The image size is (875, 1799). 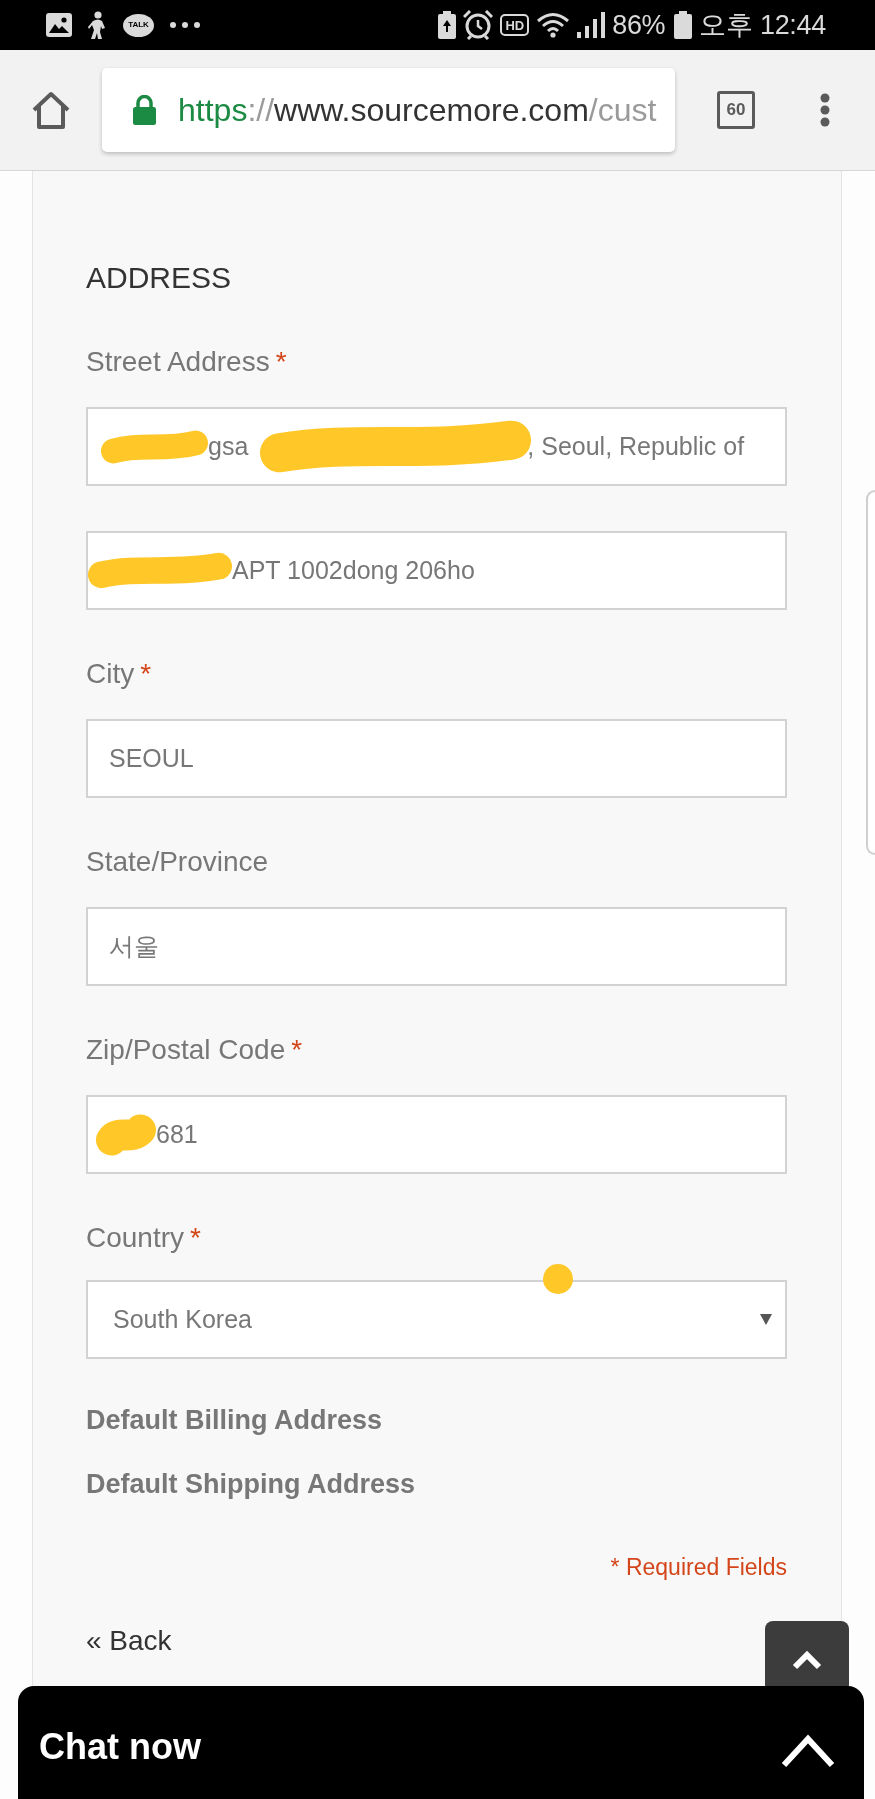 I want to click on input-field: 681, so click(x=436, y=1134).